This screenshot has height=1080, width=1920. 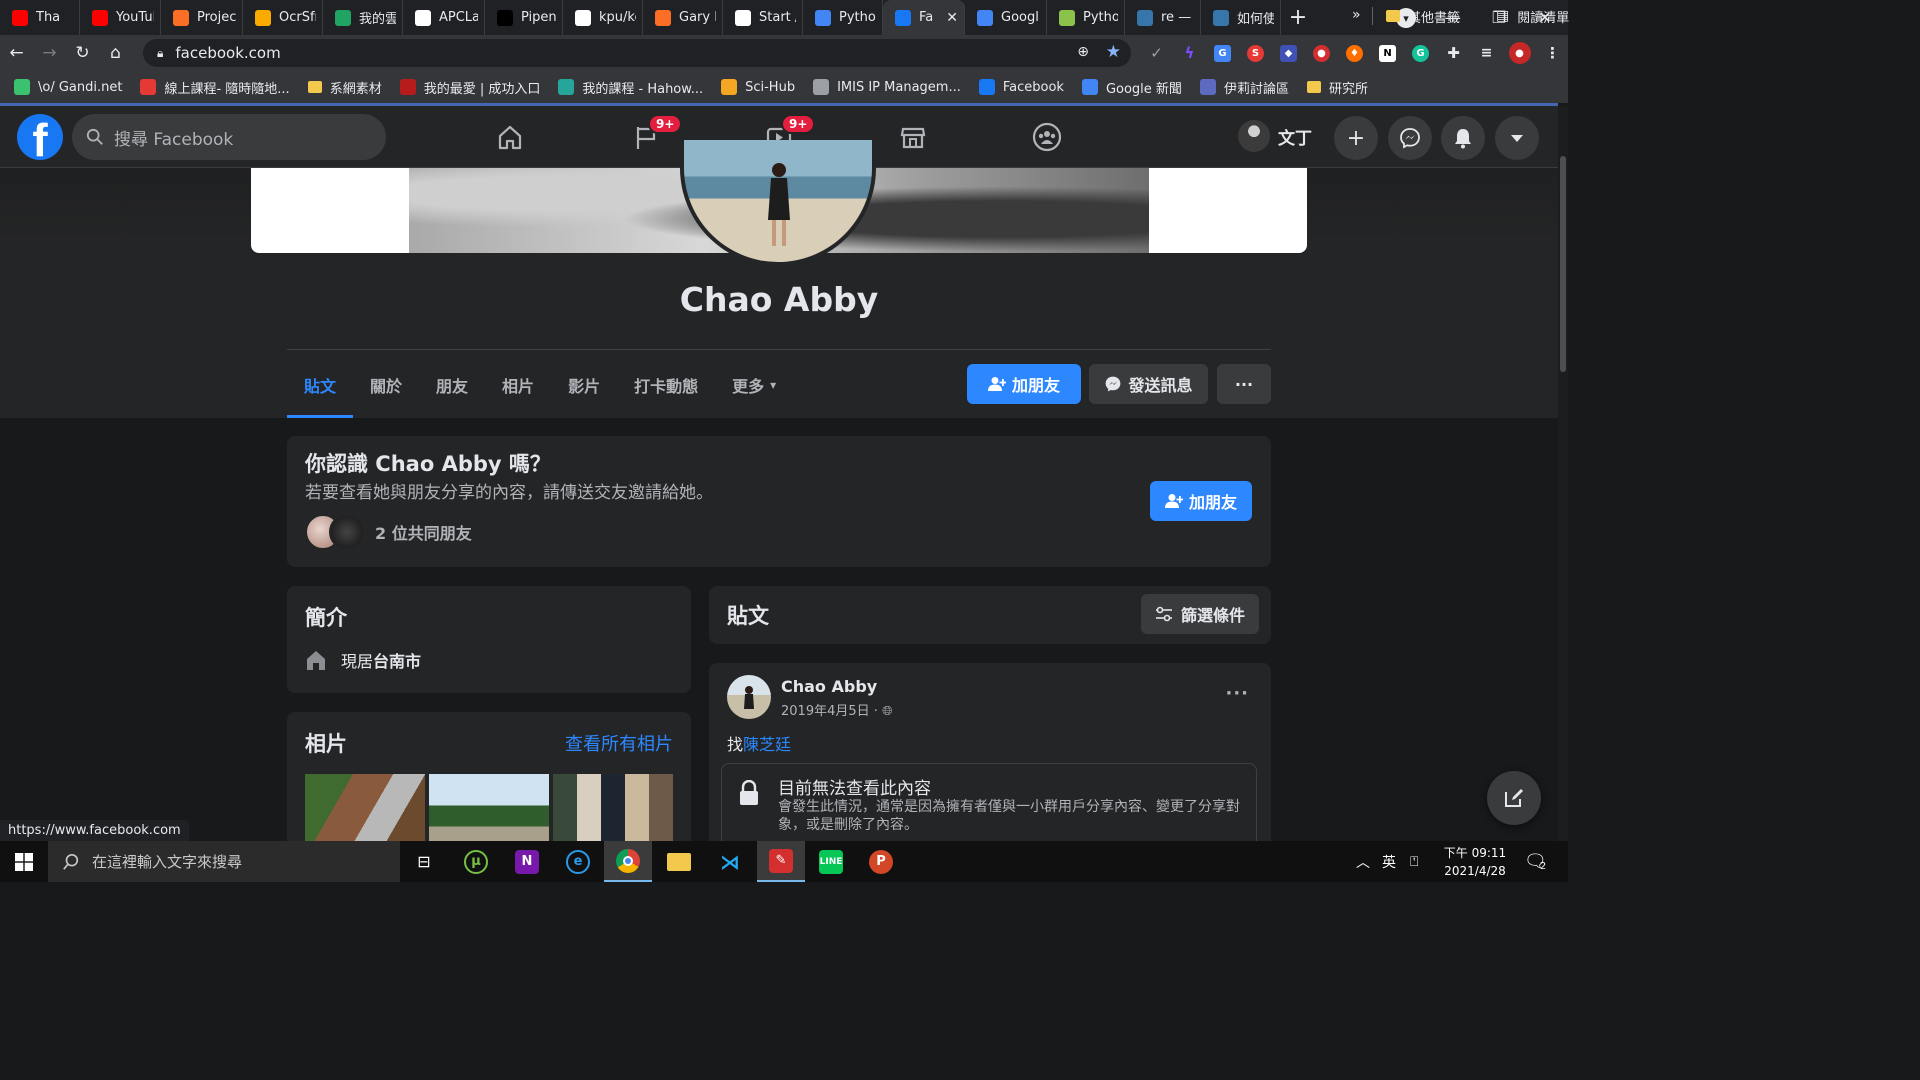 I want to click on browser-tab: Fac ✕, so click(x=924, y=17).